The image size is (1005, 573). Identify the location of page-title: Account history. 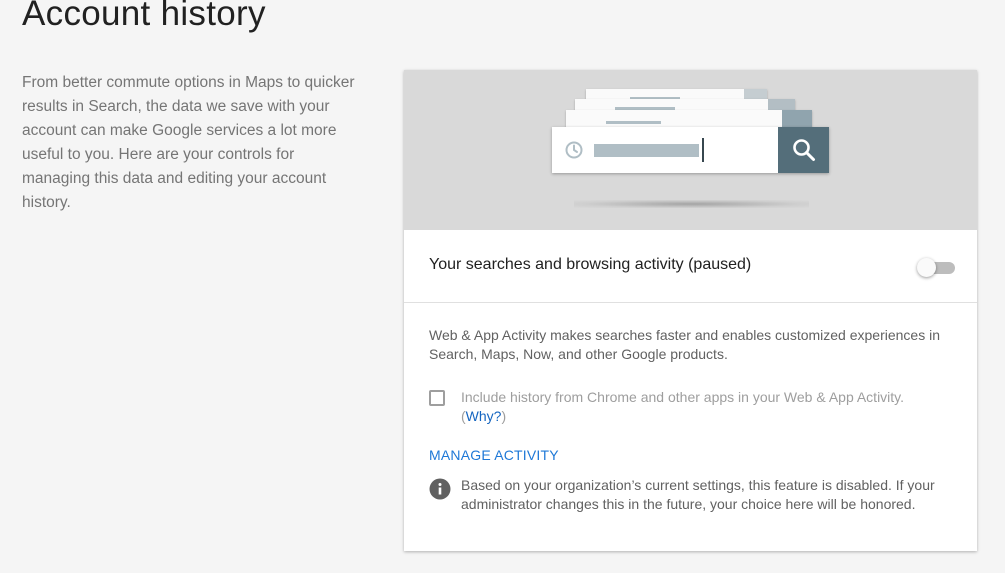
(144, 16).